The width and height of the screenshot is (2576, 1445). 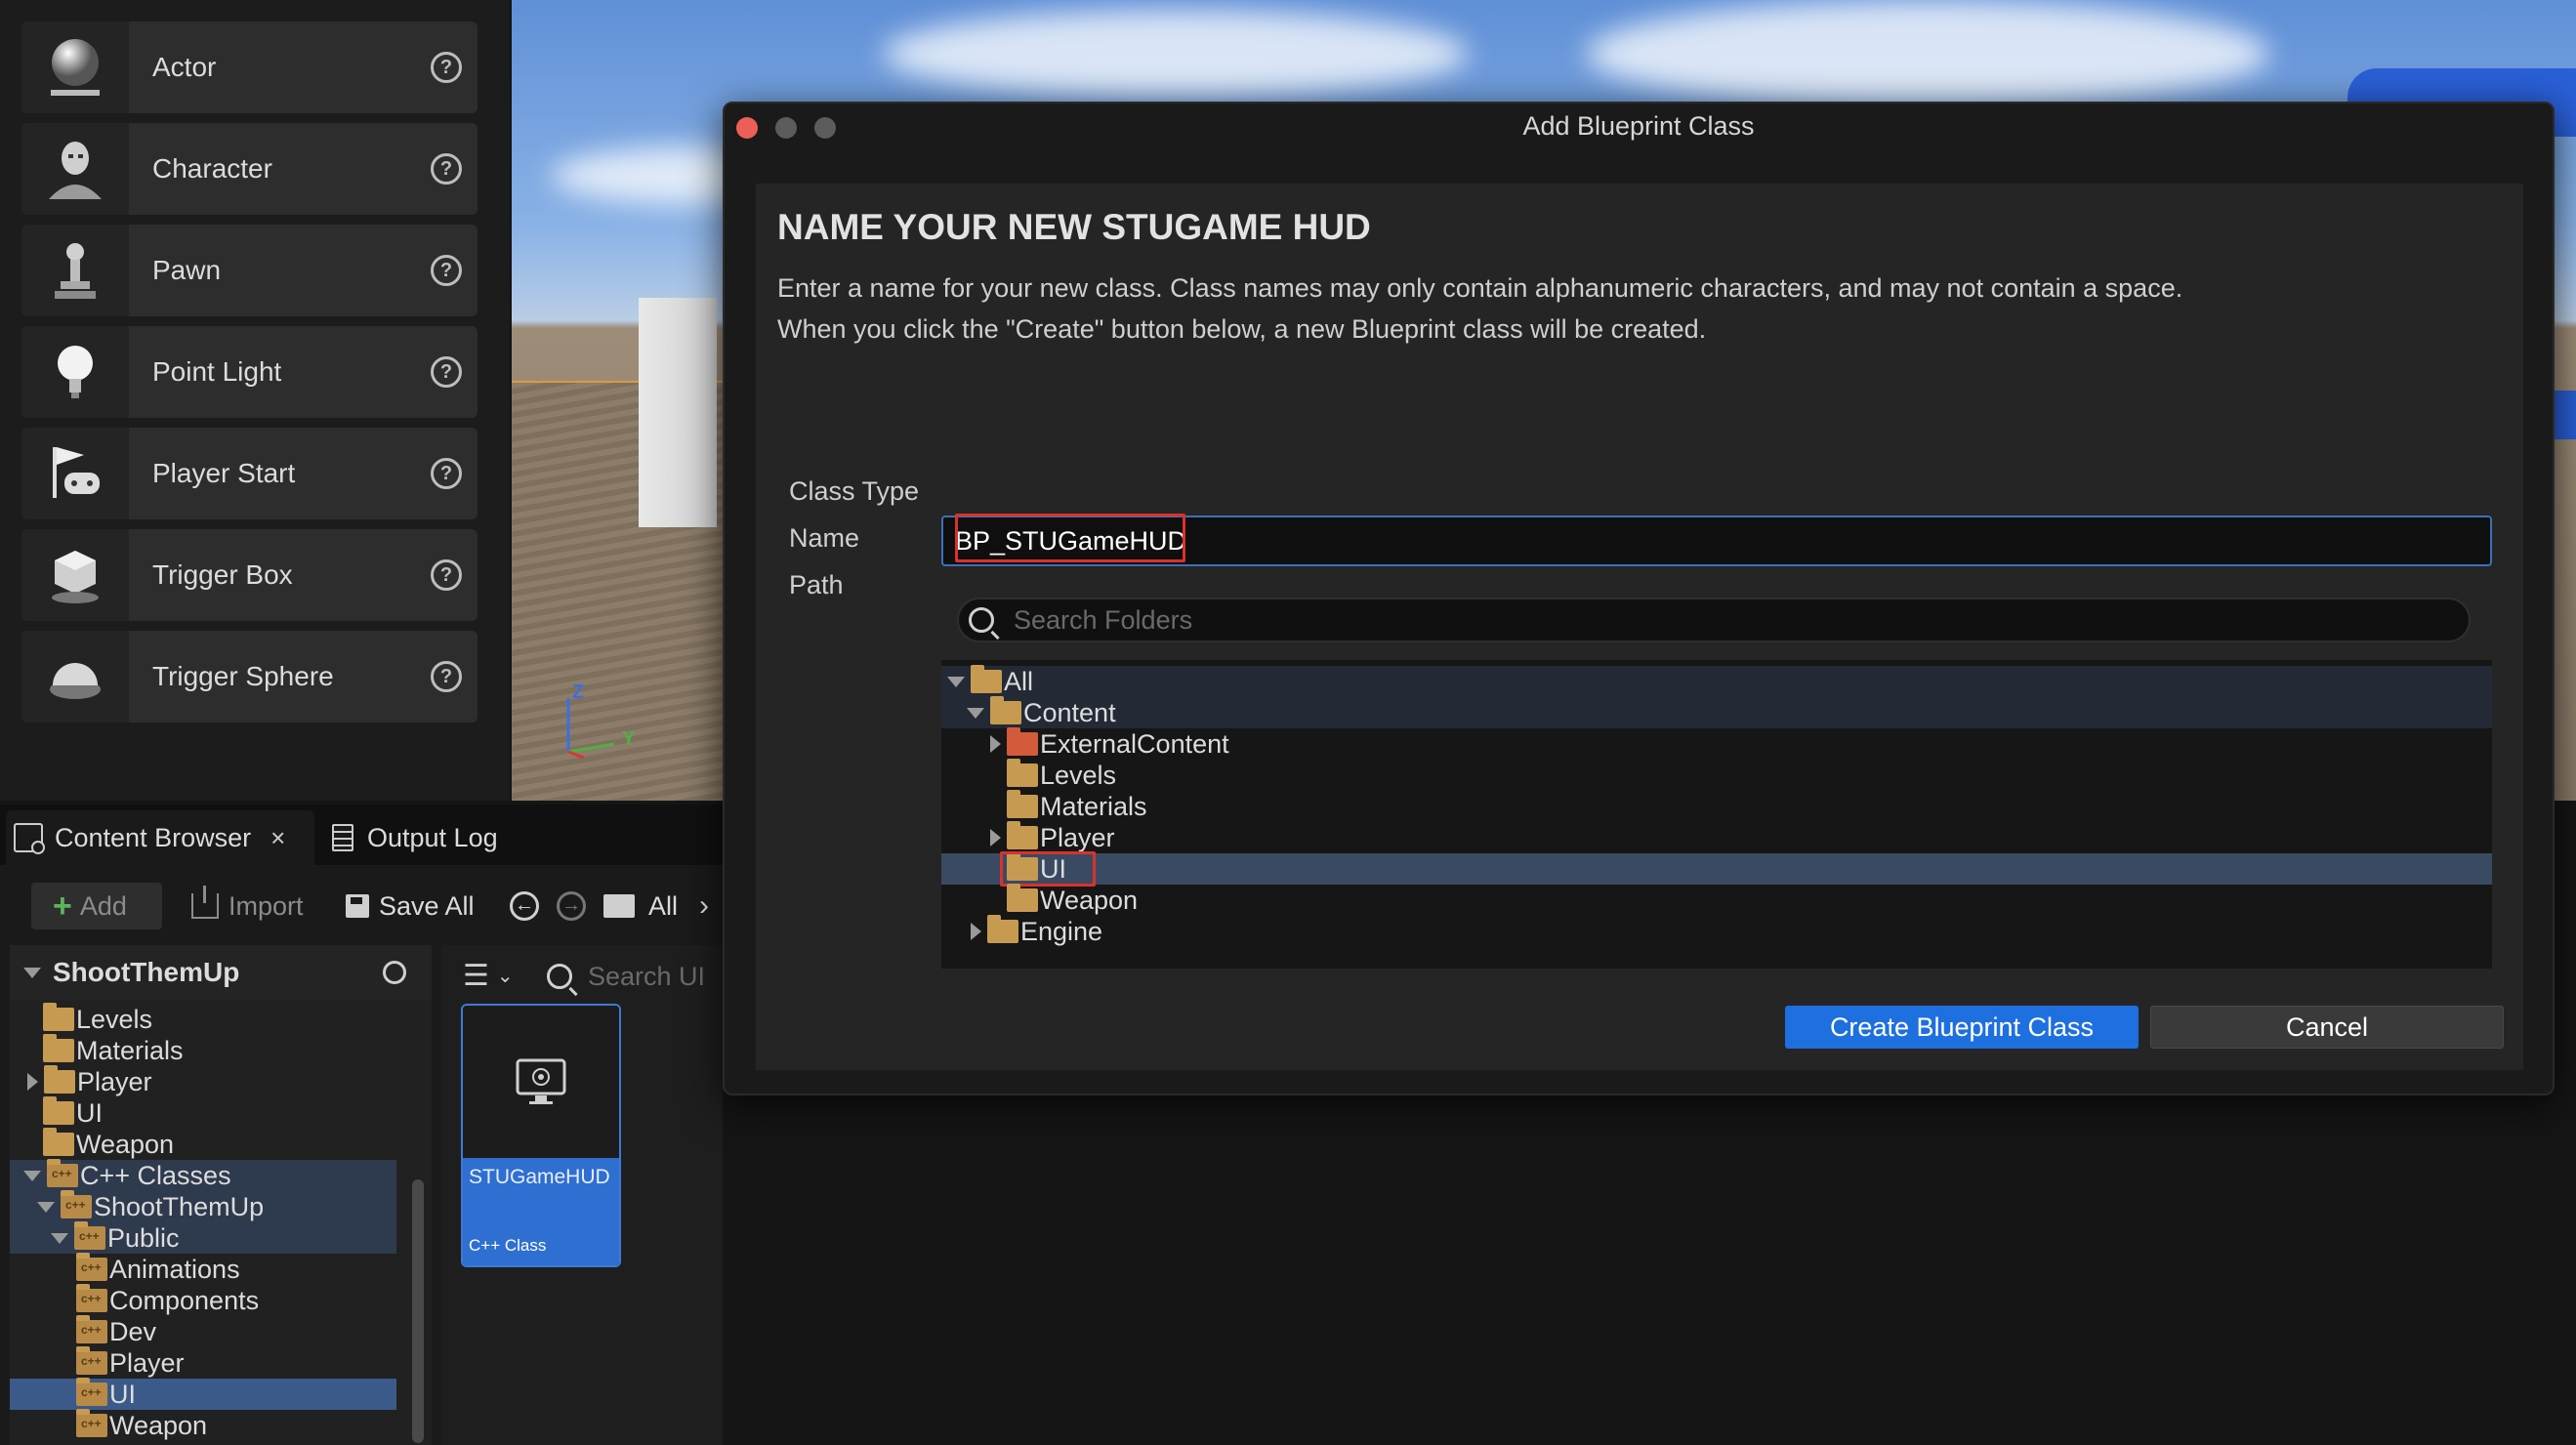 What do you see at coordinates (249, 676) in the screenshot?
I see `actor-item-trigger-sphere: Trigger Sphere ?` at bounding box center [249, 676].